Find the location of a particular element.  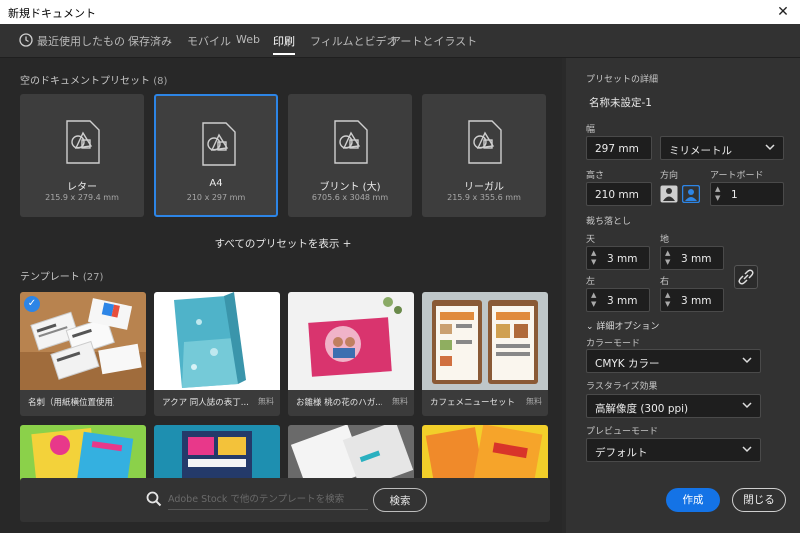

link-icon is located at coordinates (746, 277).